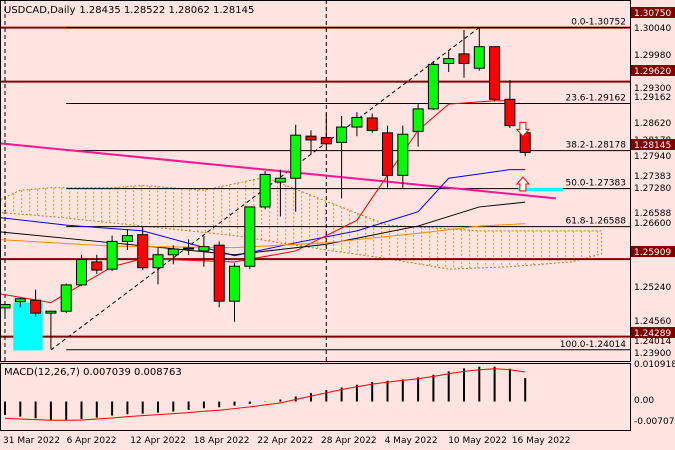 This screenshot has width=675, height=450. I want to click on price-axis-tick-label: 1.28620, so click(652, 124).